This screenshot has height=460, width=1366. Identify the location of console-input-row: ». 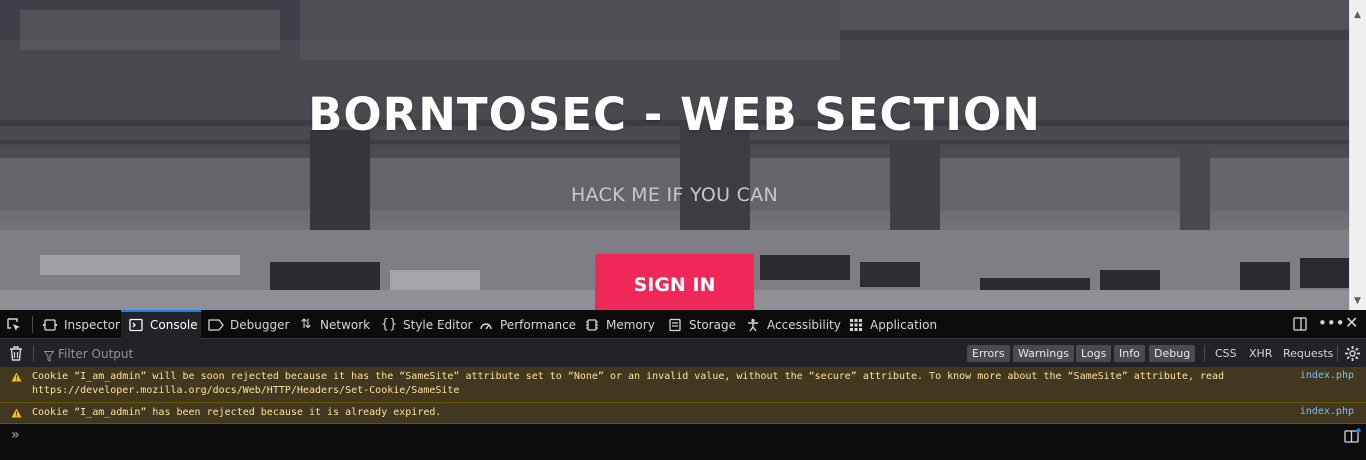
(683, 442).